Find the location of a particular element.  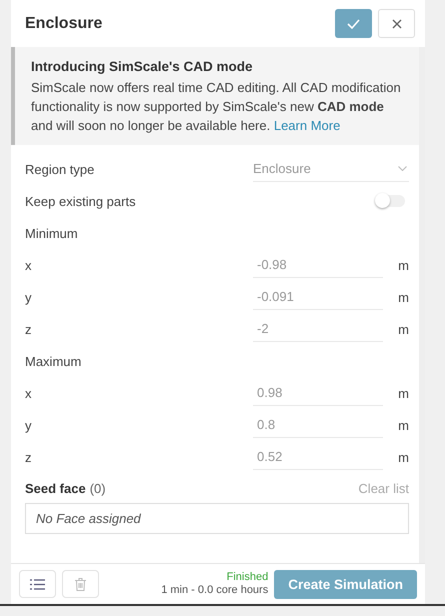

learn-more-link: Learn More is located at coordinates (307, 125).